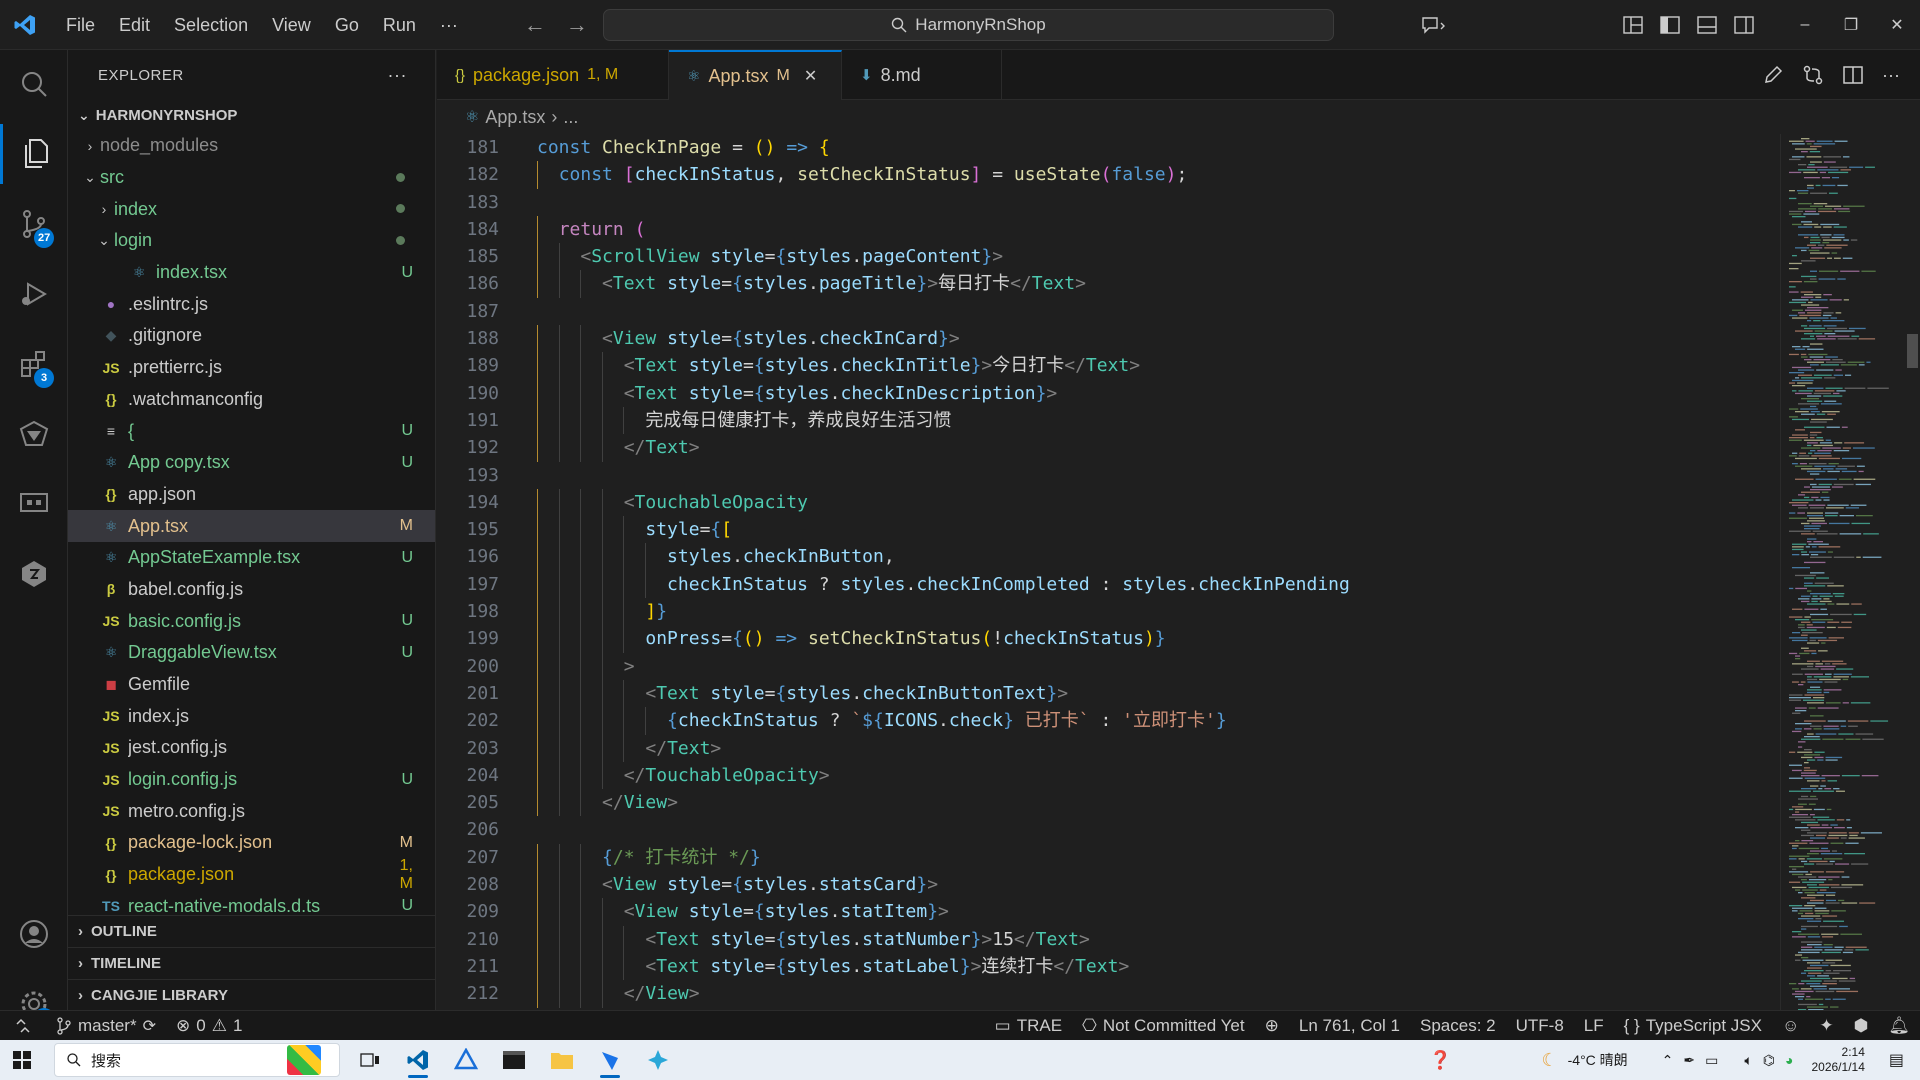  Describe the element at coordinates (466, 1060) in the screenshot. I see `deveco-taskbar-icon` at that location.